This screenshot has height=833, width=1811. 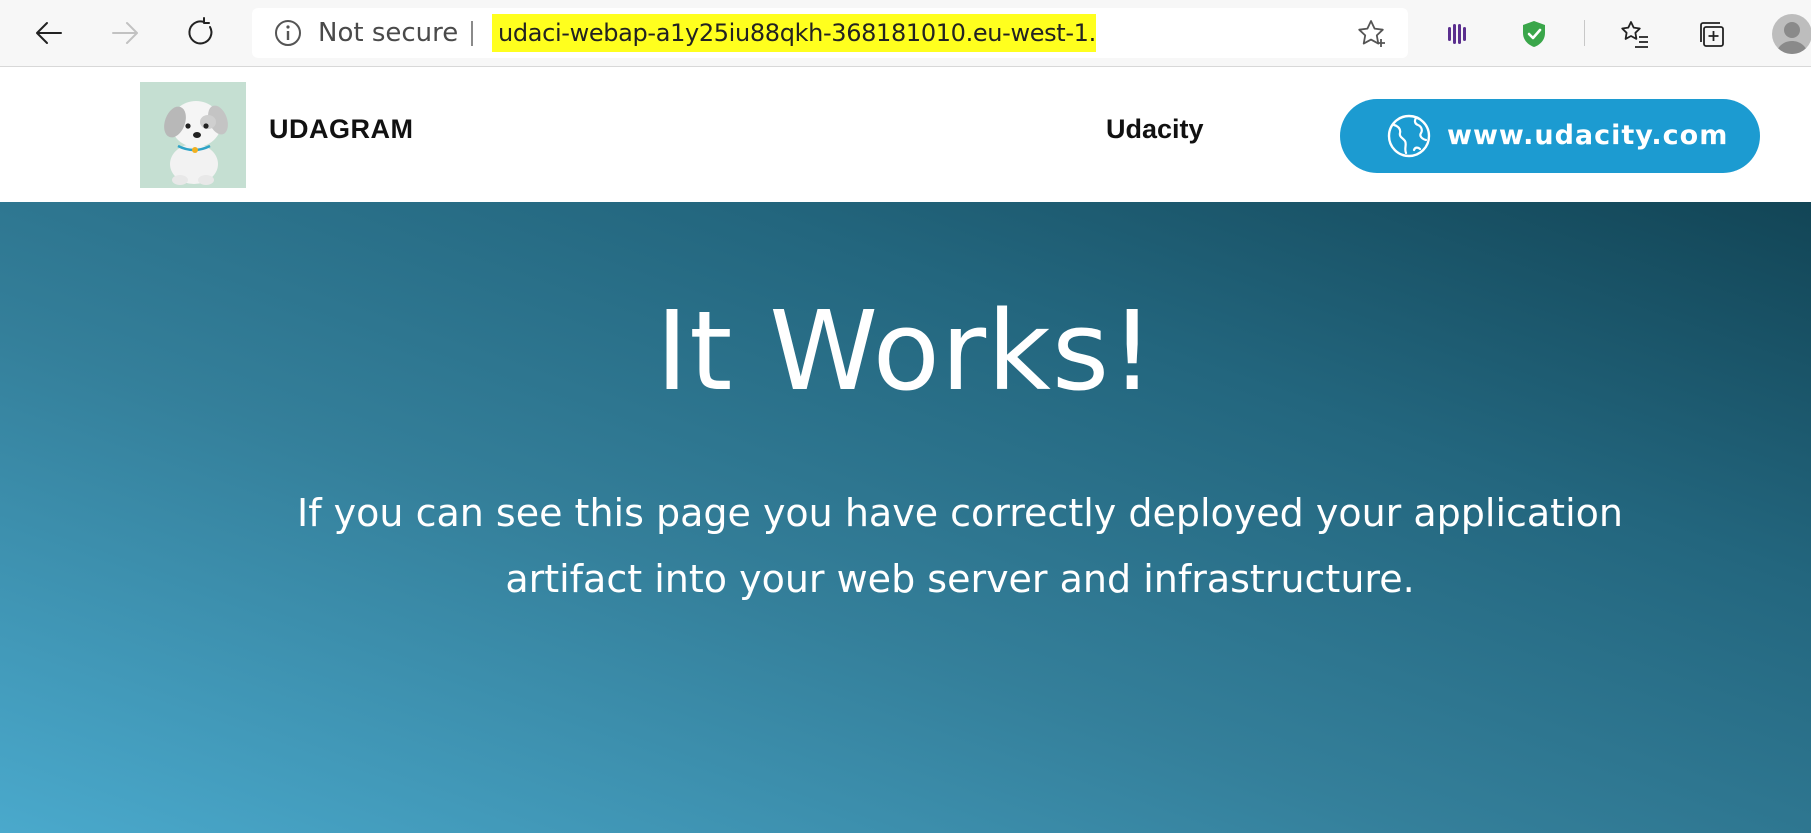 What do you see at coordinates (1588, 135) in the screenshot?
I see `udacity-website-label: www.udacity.com` at bounding box center [1588, 135].